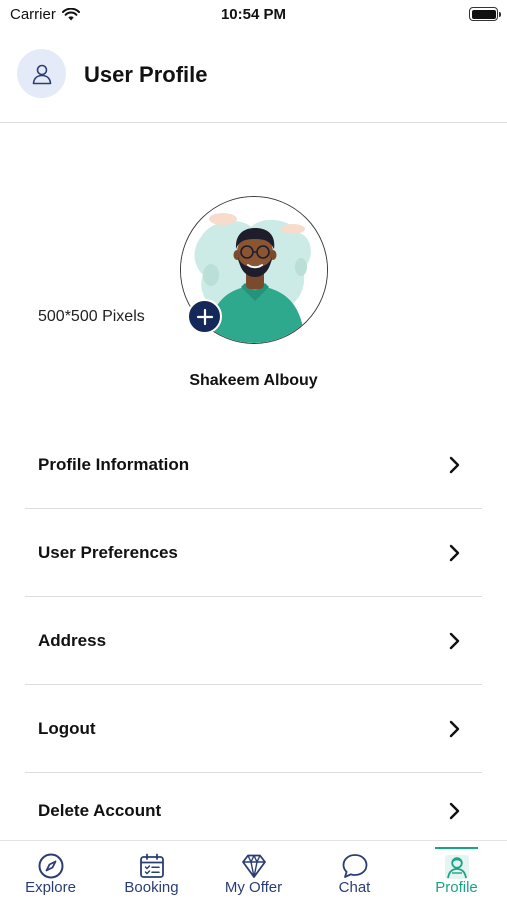 The height and width of the screenshot is (900, 507). Describe the element at coordinates (354, 866) in the screenshot. I see `chat-bubble-icon` at that location.